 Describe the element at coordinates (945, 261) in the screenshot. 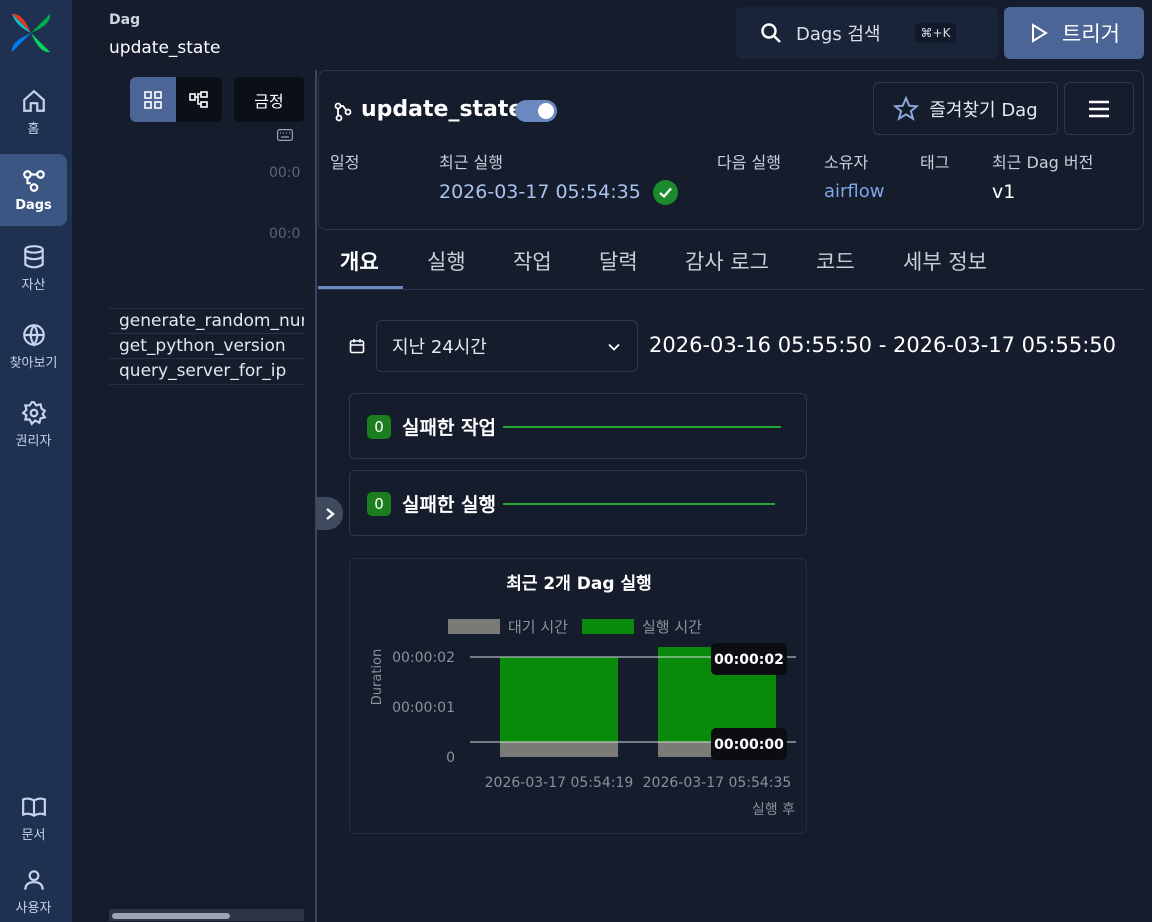

I see `tab-details: 세부 정보` at that location.